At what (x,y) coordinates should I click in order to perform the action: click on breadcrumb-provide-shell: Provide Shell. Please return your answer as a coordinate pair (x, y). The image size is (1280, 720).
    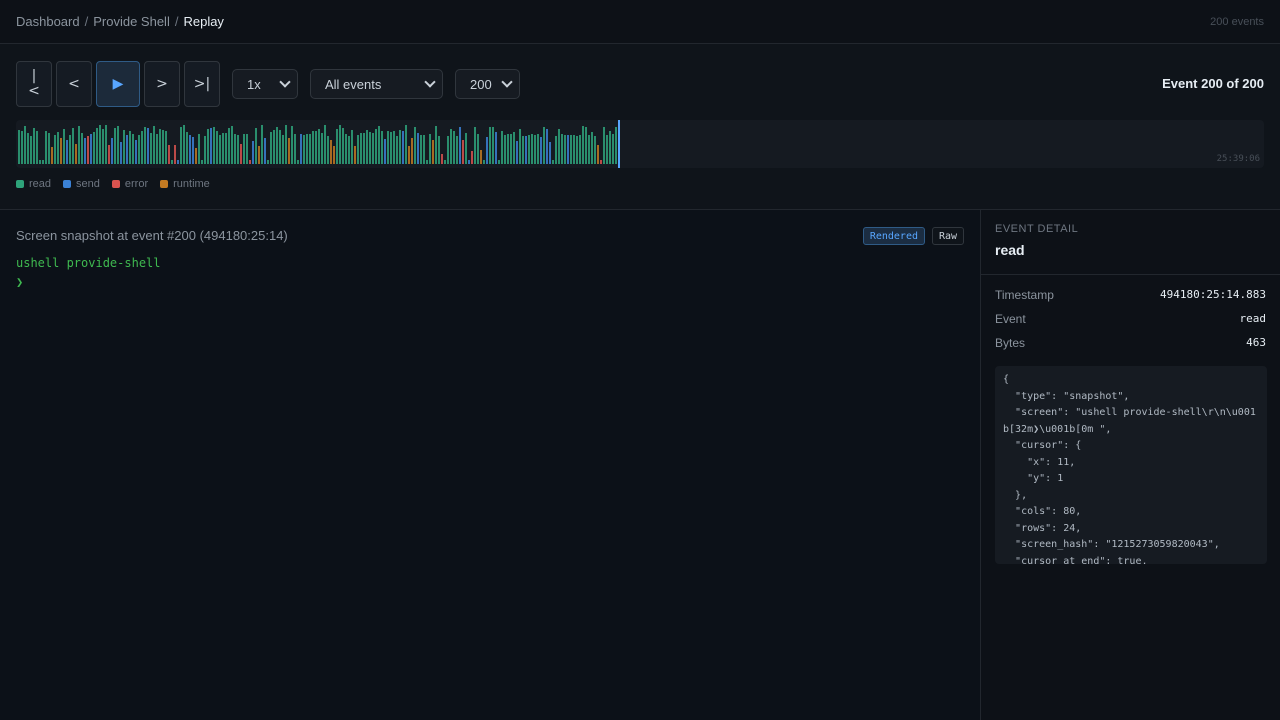
    Looking at the image, I should click on (131, 21).